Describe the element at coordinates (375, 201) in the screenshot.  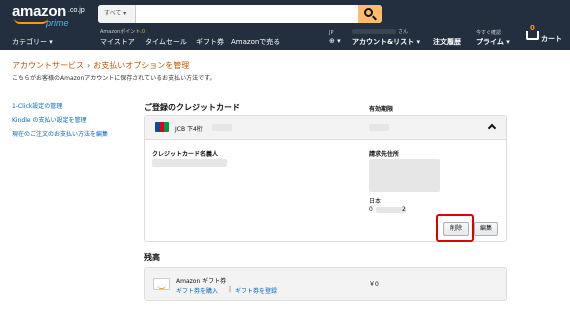
I see `billing-country: 日本` at that location.